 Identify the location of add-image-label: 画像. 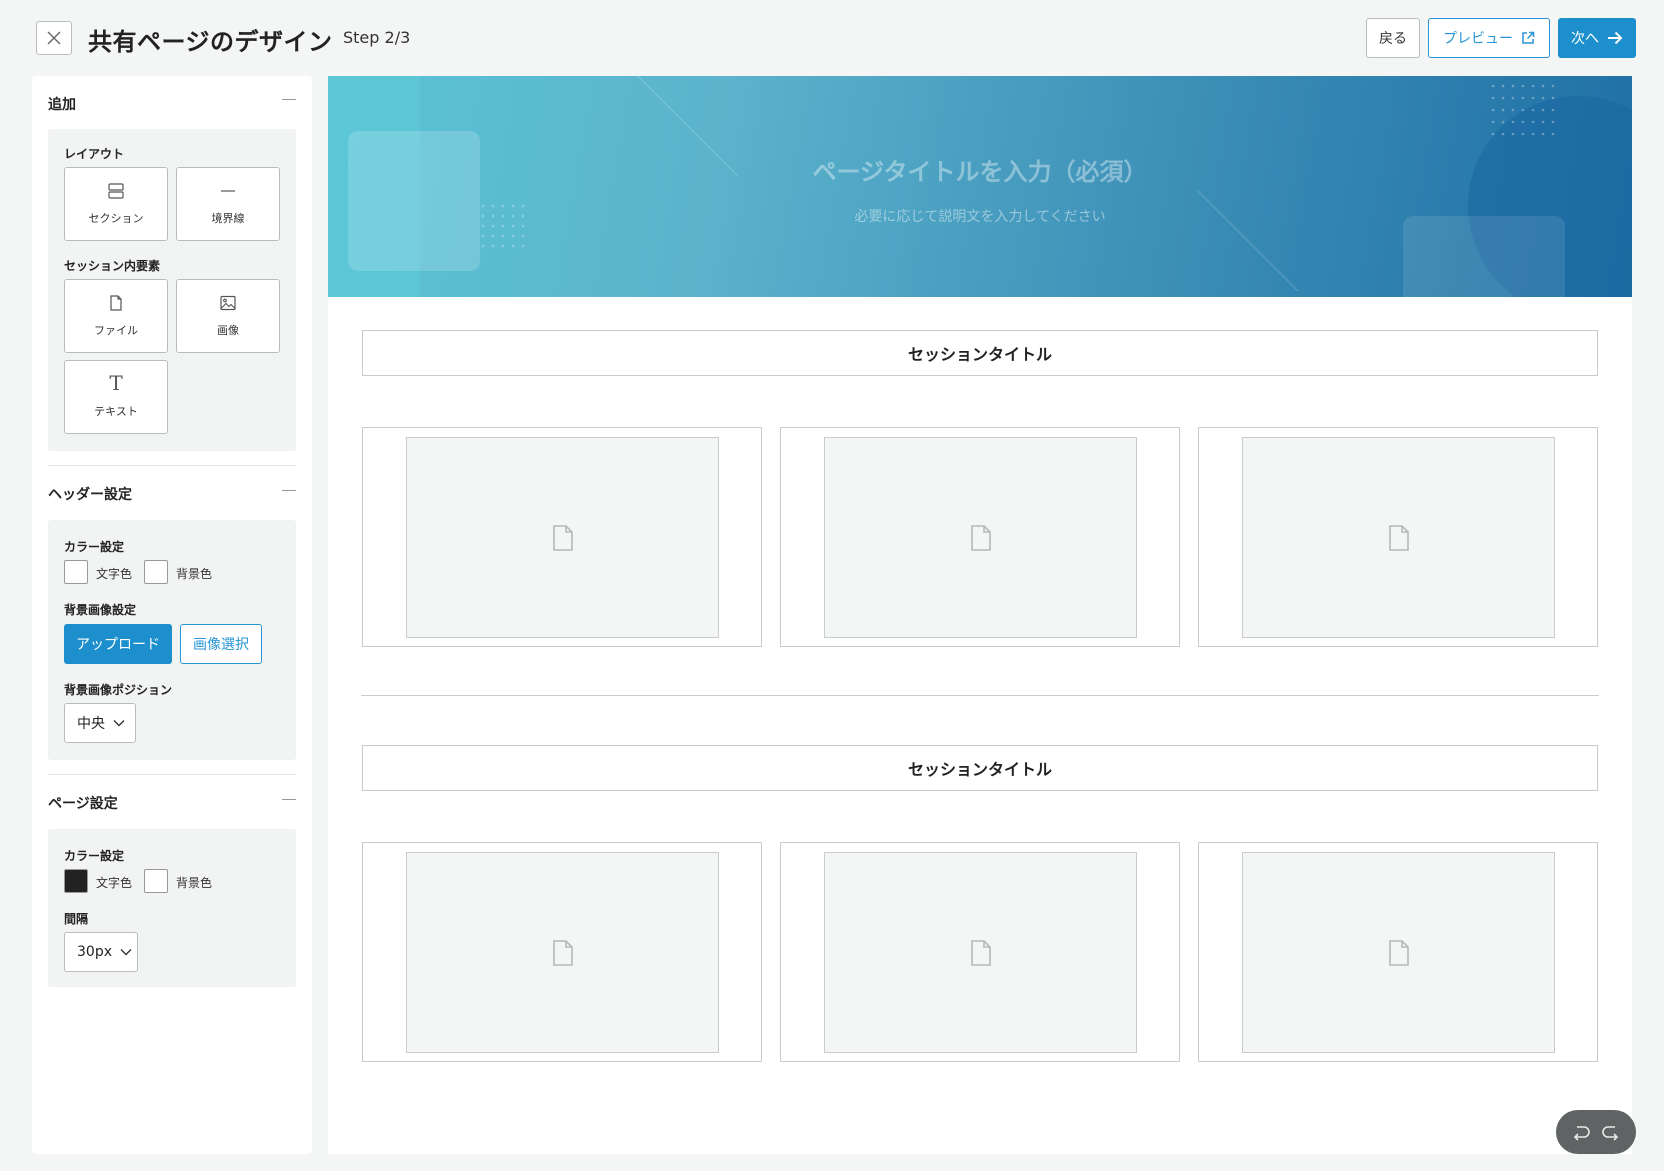
(228, 330).